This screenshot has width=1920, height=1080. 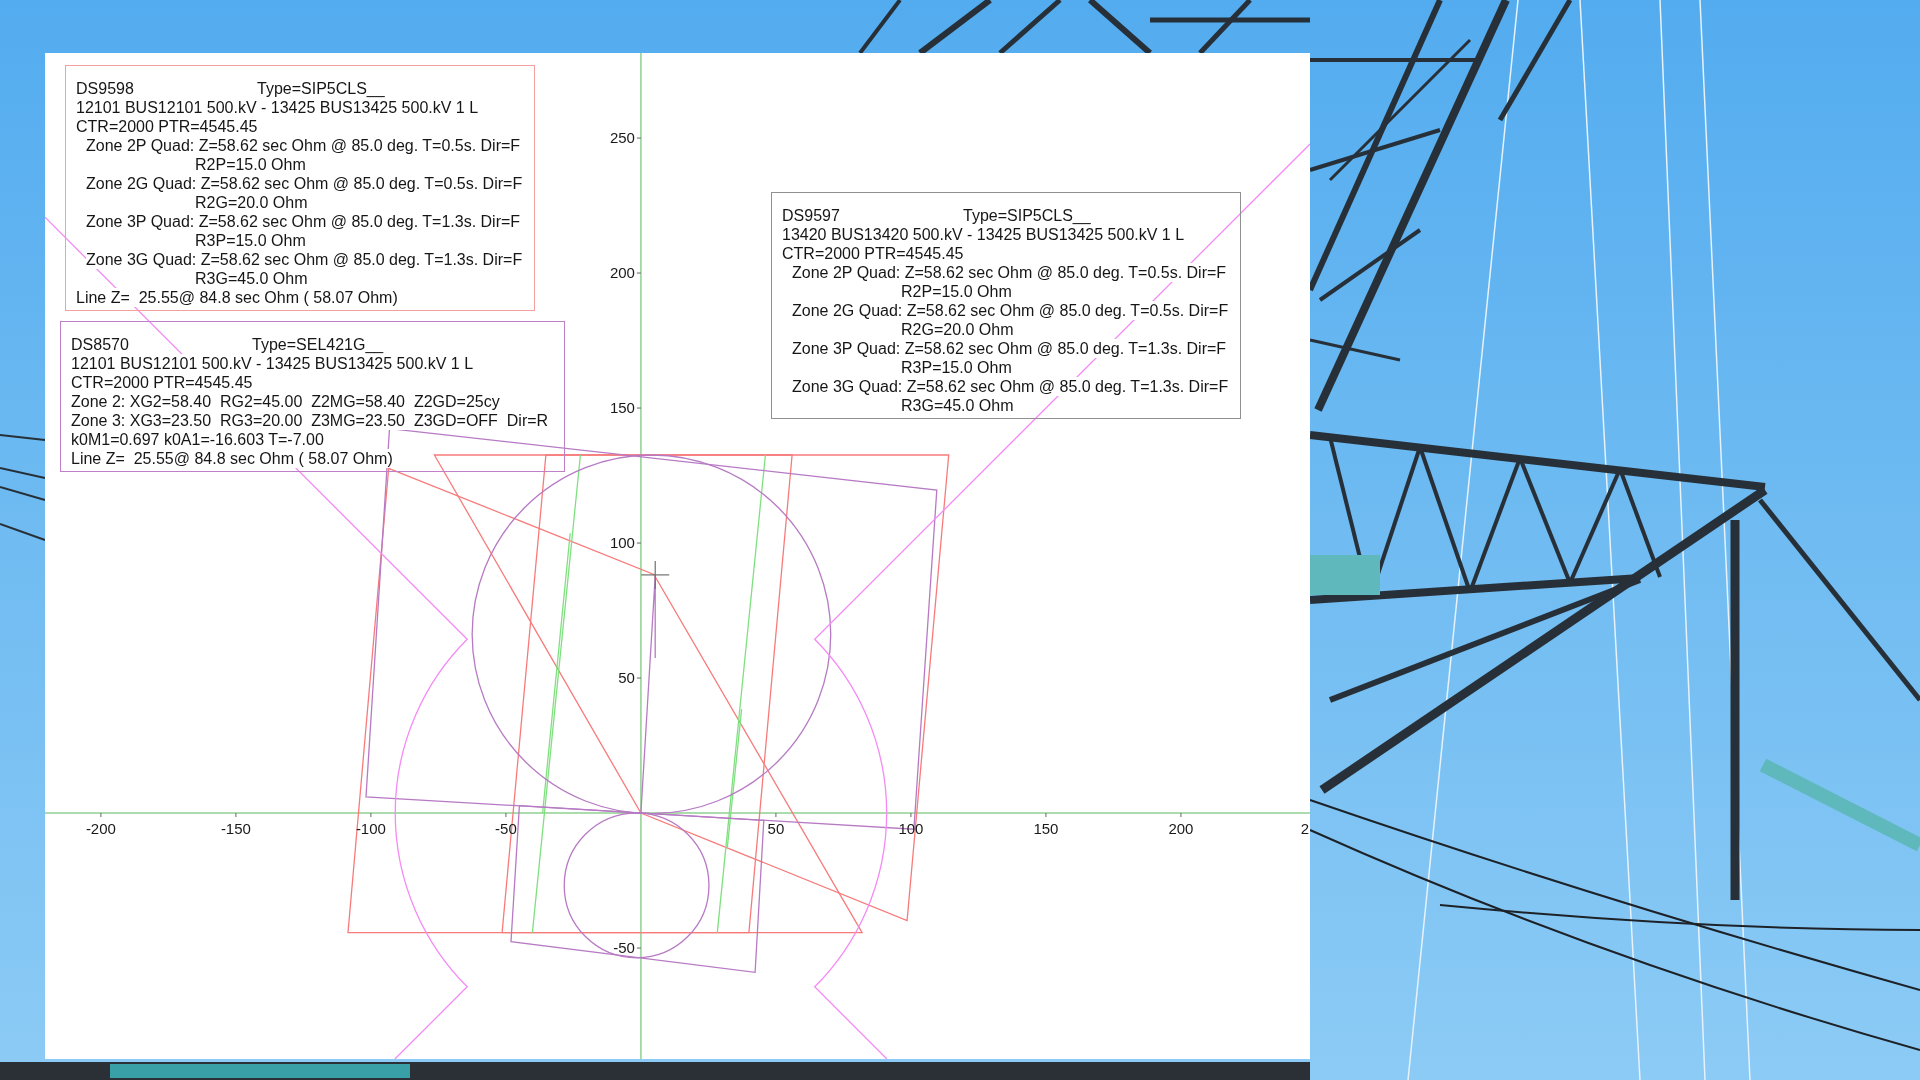 What do you see at coordinates (655, 575) in the screenshot?
I see `crosshair-icon` at bounding box center [655, 575].